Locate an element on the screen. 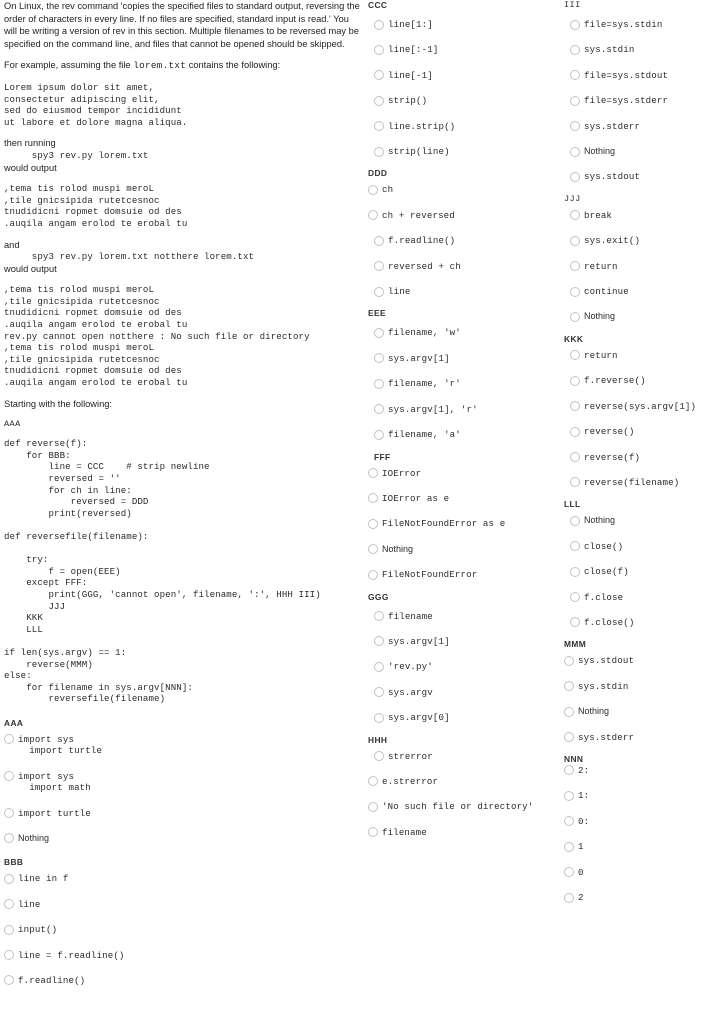 Image resolution: width=712 pixels, height=1024 pixels. option-jjj-4: Nothing is located at coordinates (638, 316).